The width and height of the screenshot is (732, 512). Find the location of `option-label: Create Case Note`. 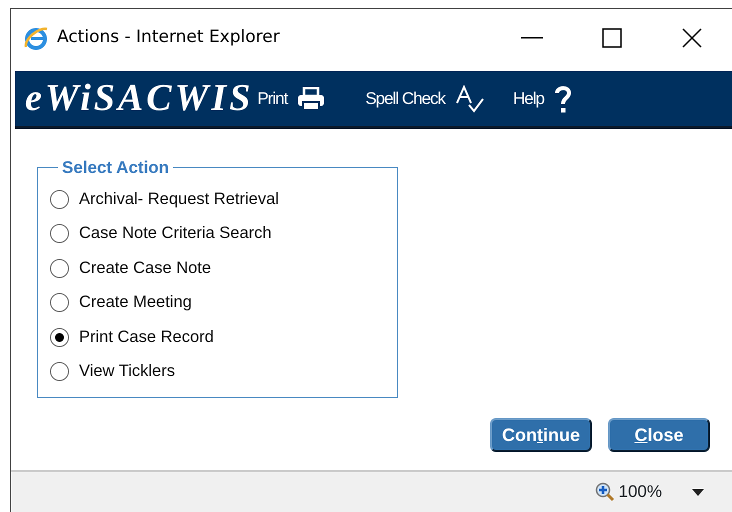

option-label: Create Case Note is located at coordinates (145, 268).